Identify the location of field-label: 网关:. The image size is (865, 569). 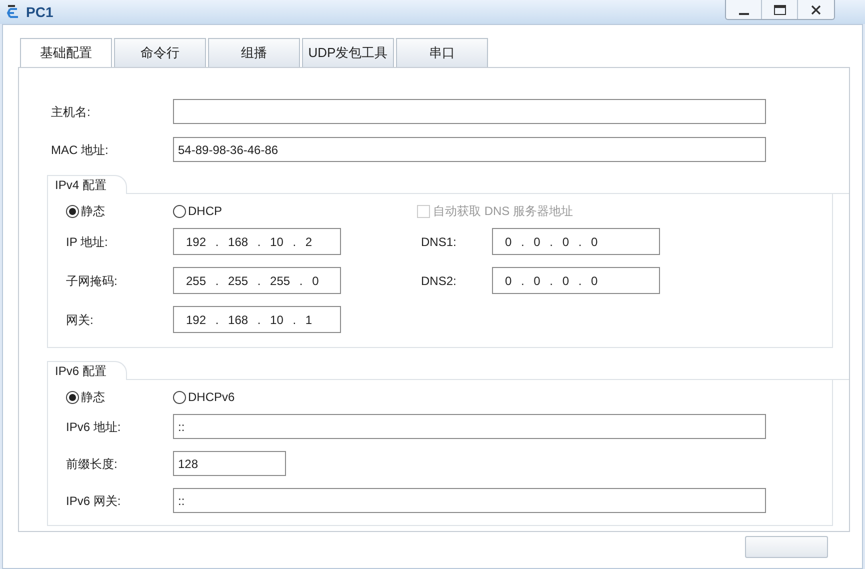
(80, 320).